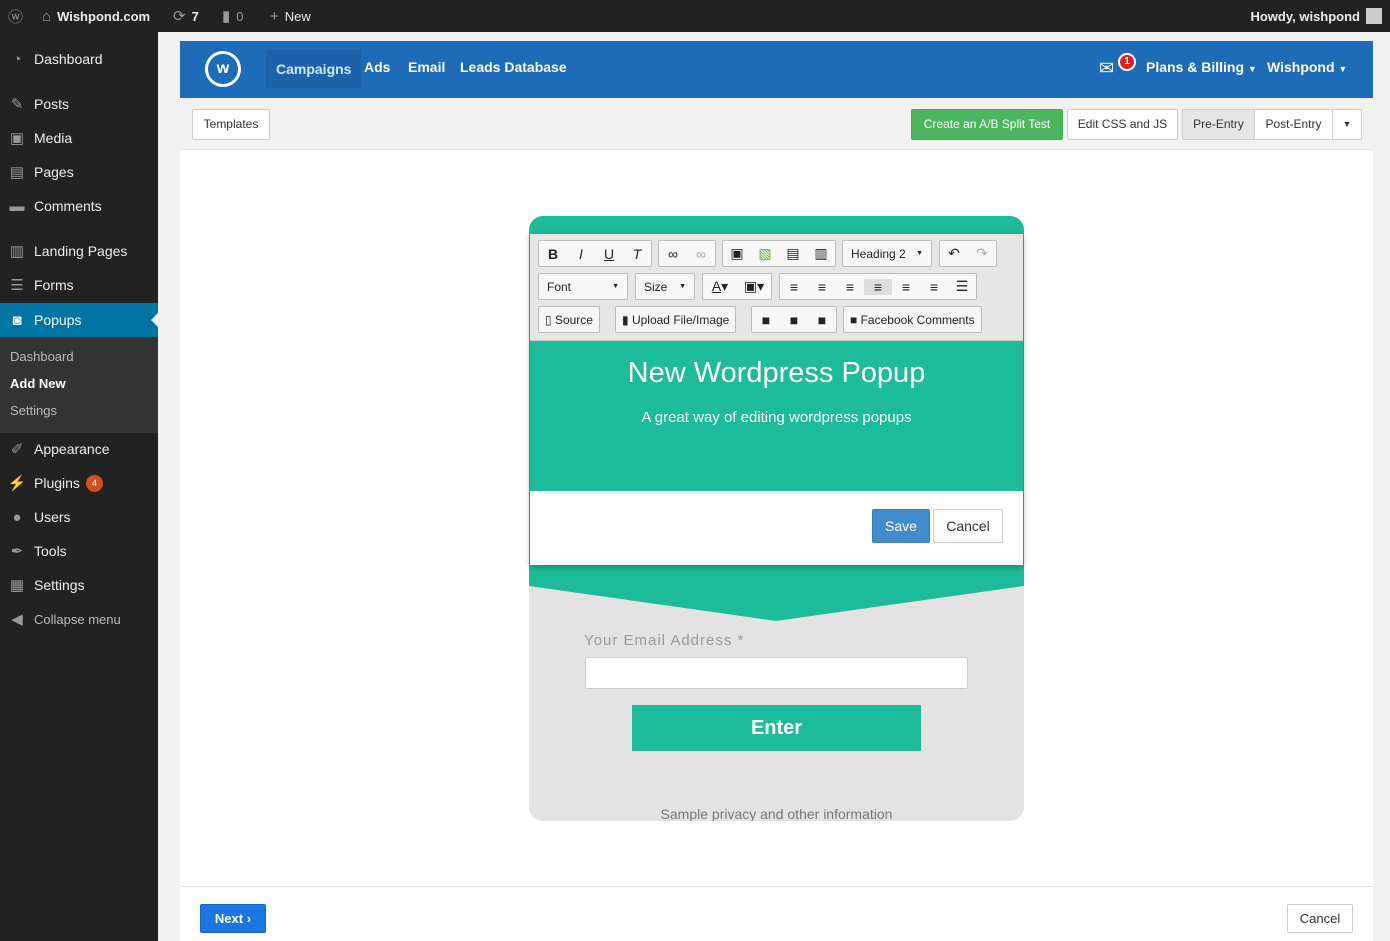 This screenshot has width=1390, height=941. What do you see at coordinates (94, 483) in the screenshot?
I see `plugins-badge: 4` at bounding box center [94, 483].